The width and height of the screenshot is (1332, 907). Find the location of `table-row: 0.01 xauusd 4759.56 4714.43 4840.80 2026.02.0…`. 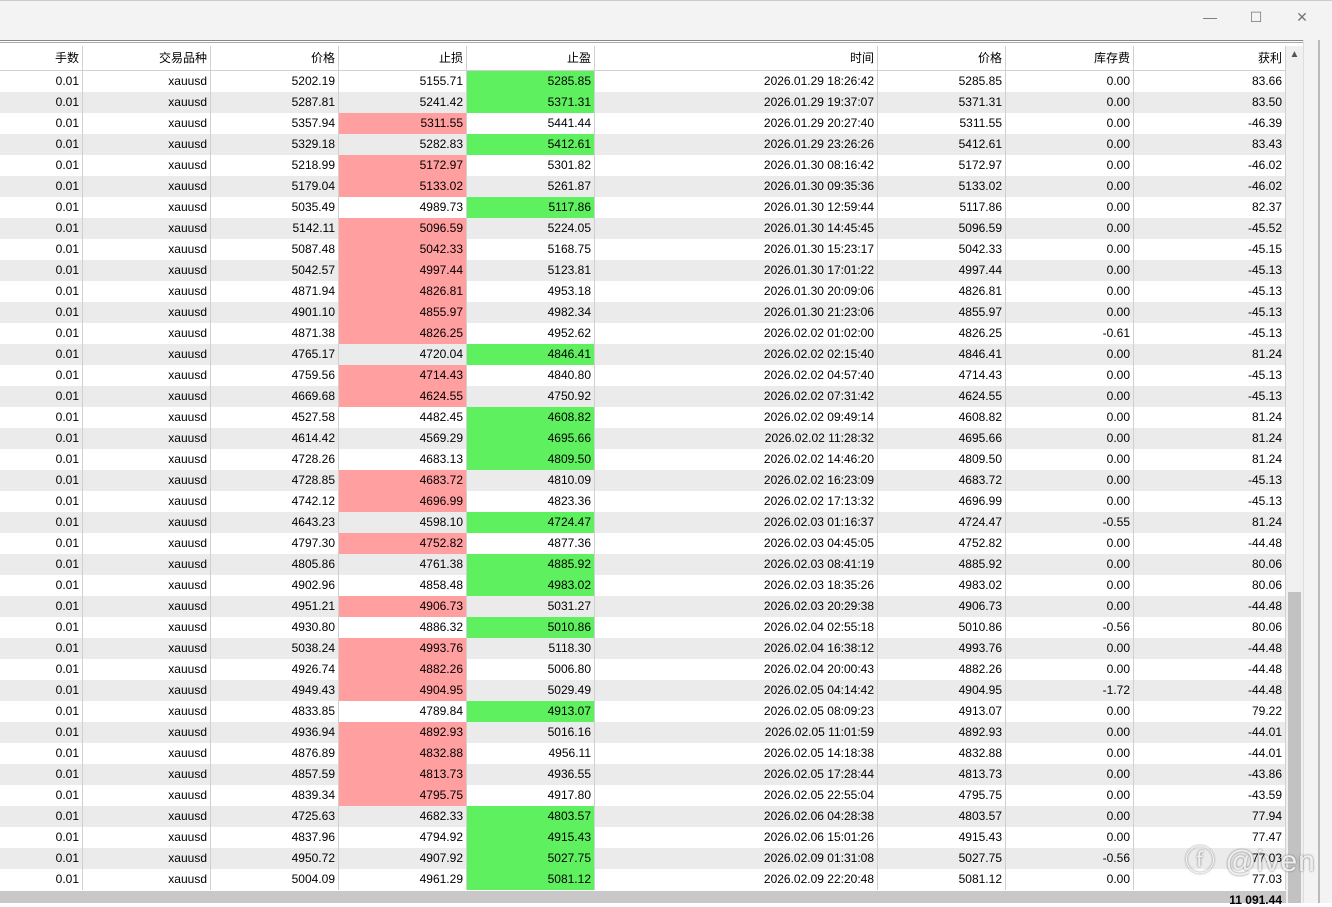

table-row: 0.01 xauusd 4759.56 4714.43 4840.80 2026.02.0… is located at coordinates (643, 375).